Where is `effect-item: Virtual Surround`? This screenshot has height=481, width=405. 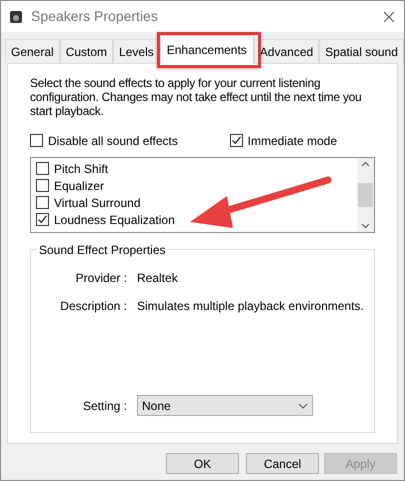 effect-item: Virtual Surround is located at coordinates (88, 202).